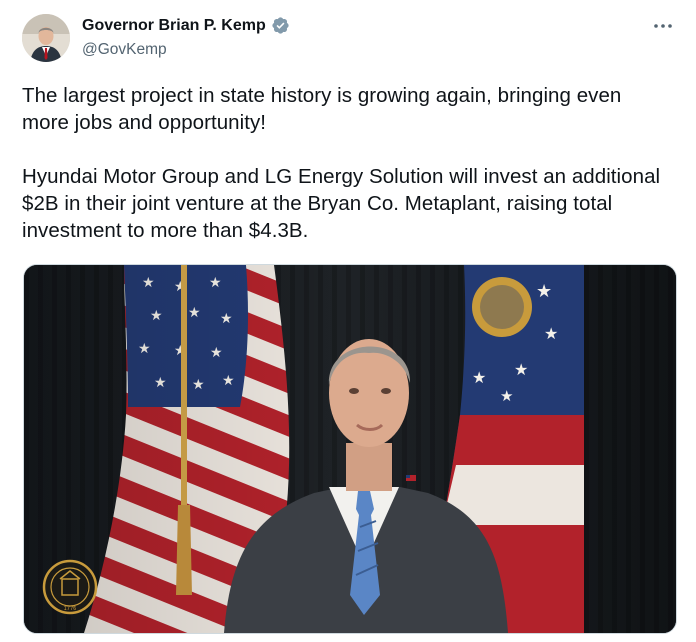 This screenshot has height=642, width=696. I want to click on svg-text: 1776, so click(70, 609).